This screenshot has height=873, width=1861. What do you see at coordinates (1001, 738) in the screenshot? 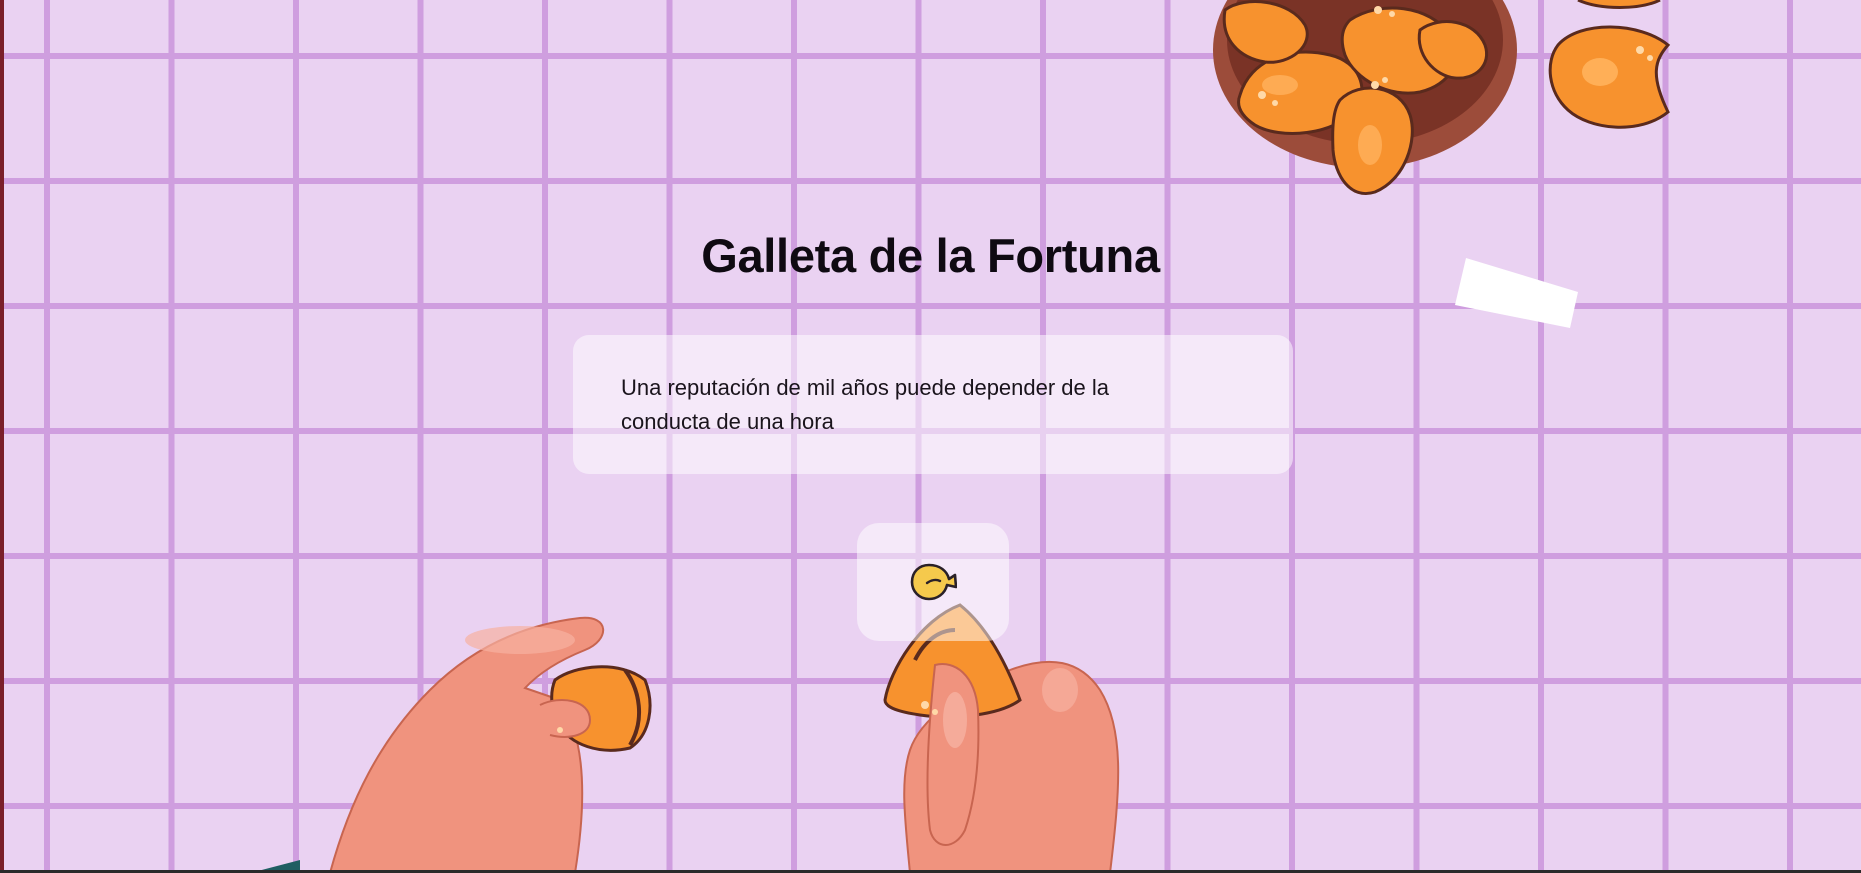
I see `right-hand-illustration` at bounding box center [1001, 738].